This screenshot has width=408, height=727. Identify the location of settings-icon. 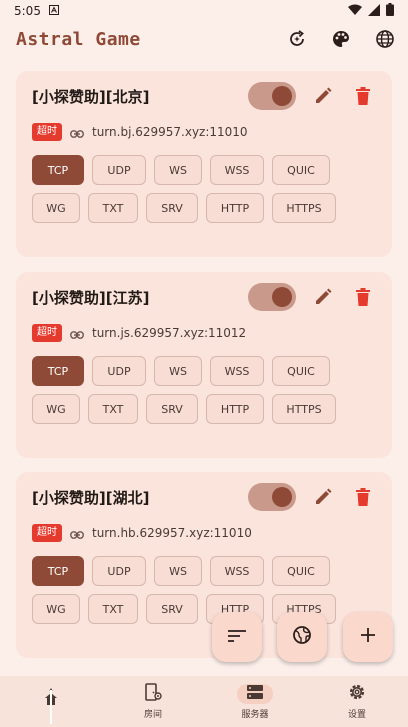
(357, 693).